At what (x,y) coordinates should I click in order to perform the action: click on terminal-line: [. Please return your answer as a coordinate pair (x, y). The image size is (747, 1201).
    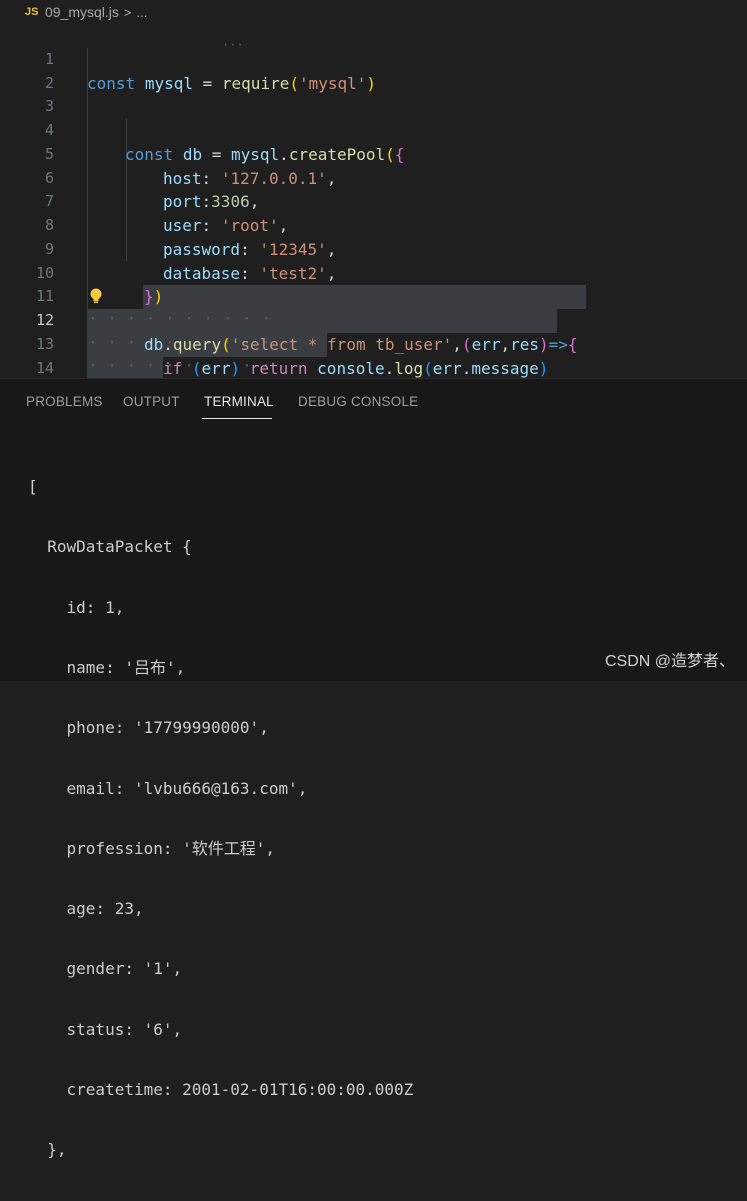
    Looking at the image, I should click on (33, 487).